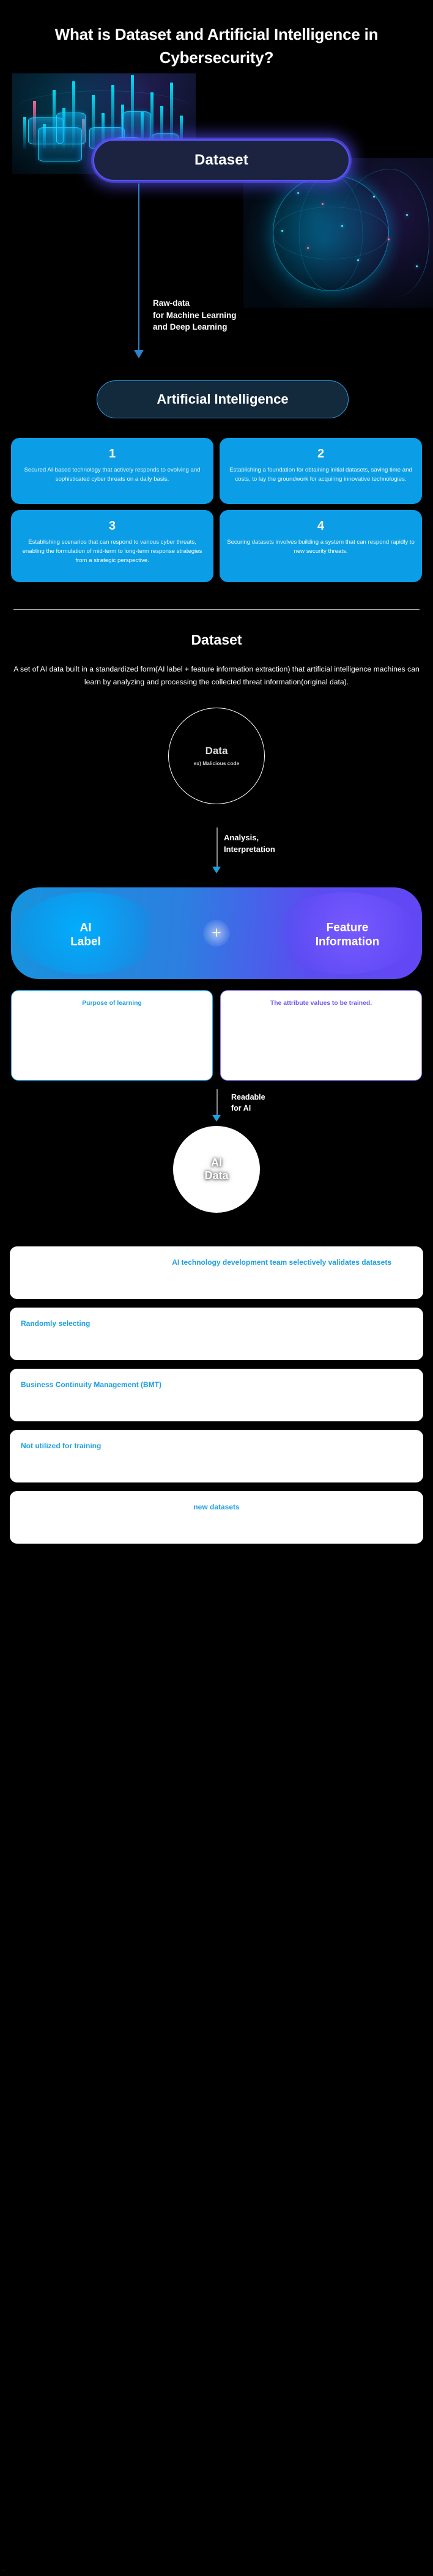  What do you see at coordinates (216, 869) in the screenshot?
I see `analysis-arrowhead` at bounding box center [216, 869].